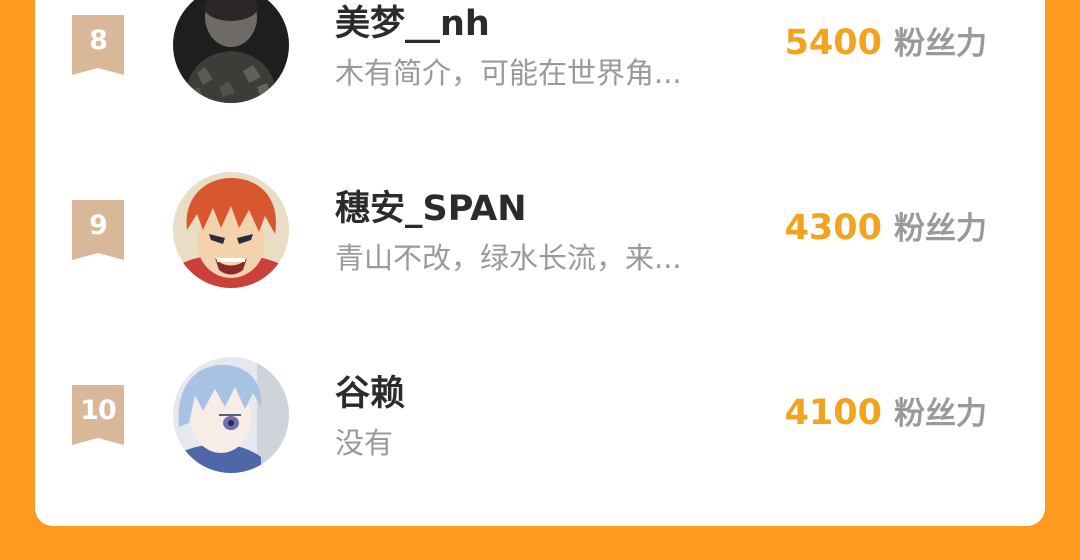  Describe the element at coordinates (412, 24) in the screenshot. I see `user-name: 美梦__nh` at that location.